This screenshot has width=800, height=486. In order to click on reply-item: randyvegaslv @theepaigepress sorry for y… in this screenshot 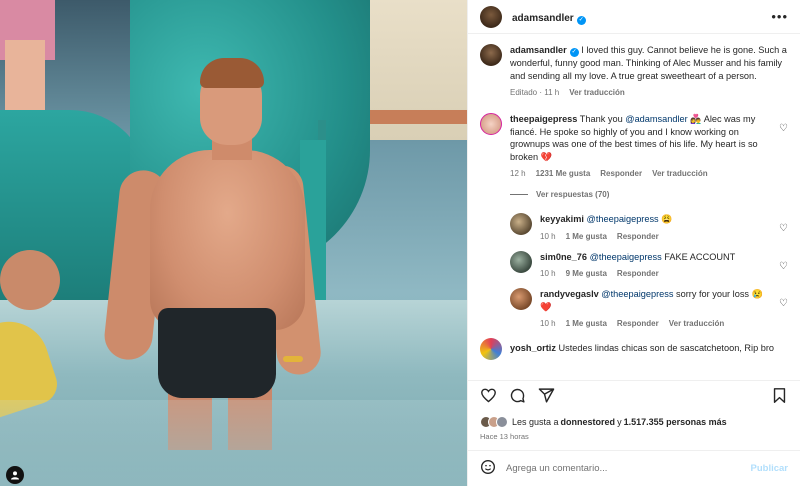, I will do `click(649, 308)`.